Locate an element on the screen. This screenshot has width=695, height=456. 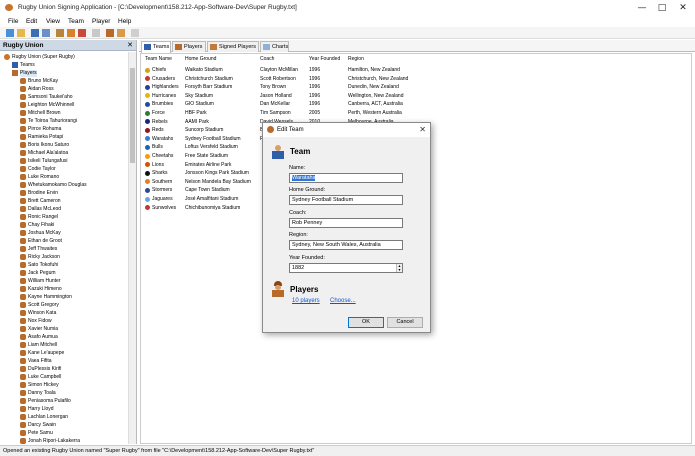
region-field: Sydney, New South Wales, Australia is located at coordinates (346, 245).